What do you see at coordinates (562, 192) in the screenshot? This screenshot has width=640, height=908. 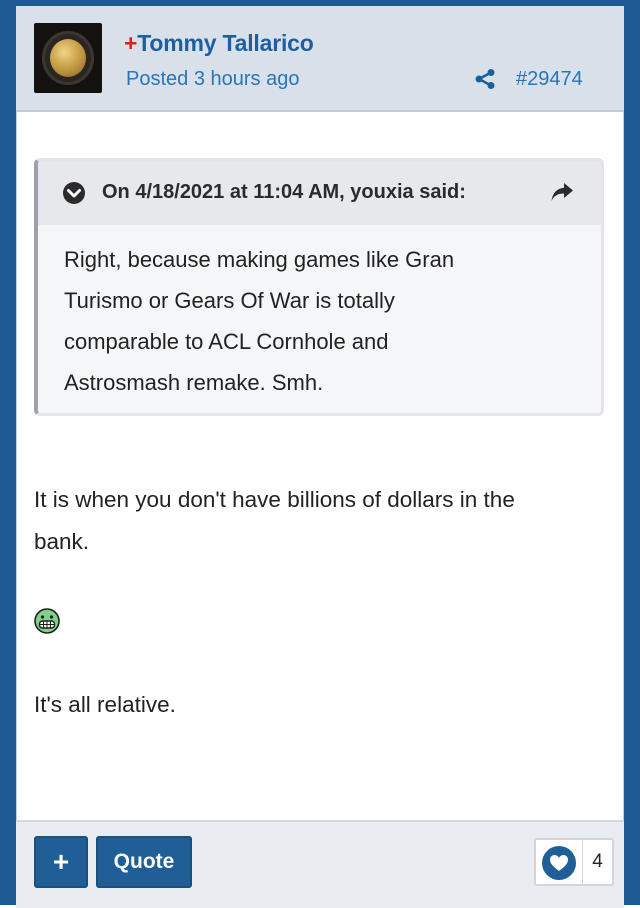 I see `reply-arrow-icon` at bounding box center [562, 192].